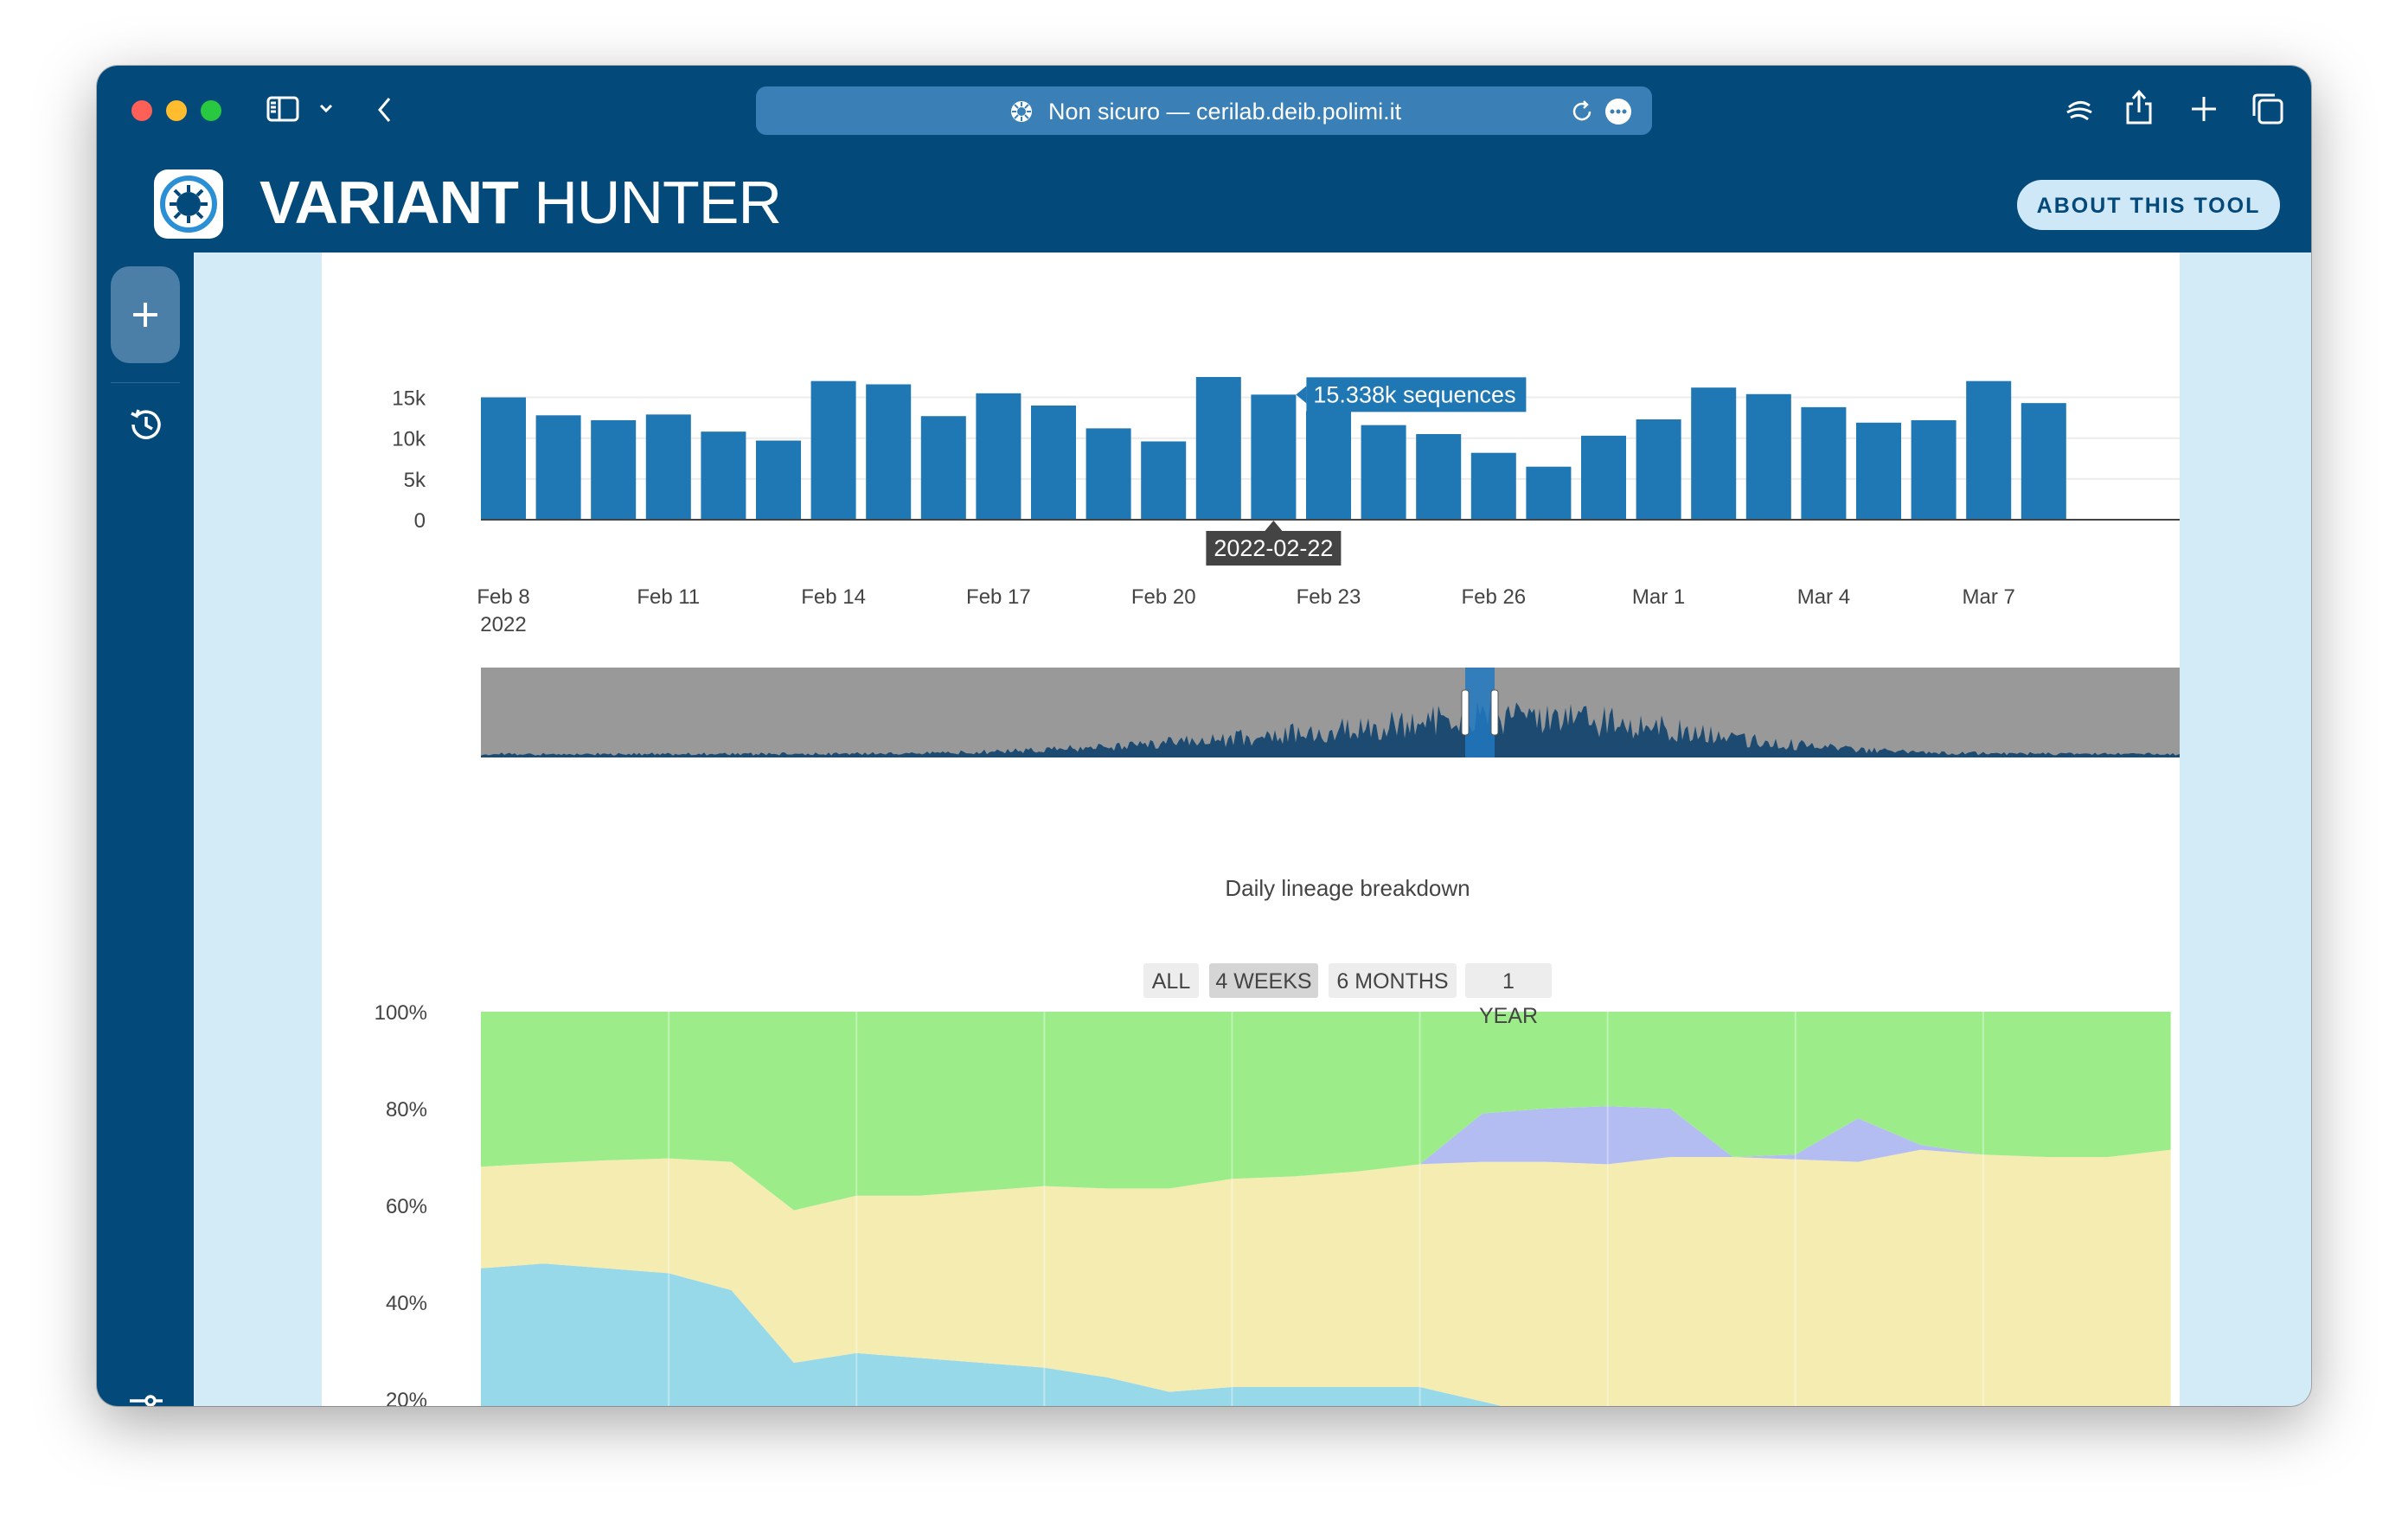 Image resolution: width=2408 pixels, height=1534 pixels. I want to click on app-sidebar, so click(145, 829).